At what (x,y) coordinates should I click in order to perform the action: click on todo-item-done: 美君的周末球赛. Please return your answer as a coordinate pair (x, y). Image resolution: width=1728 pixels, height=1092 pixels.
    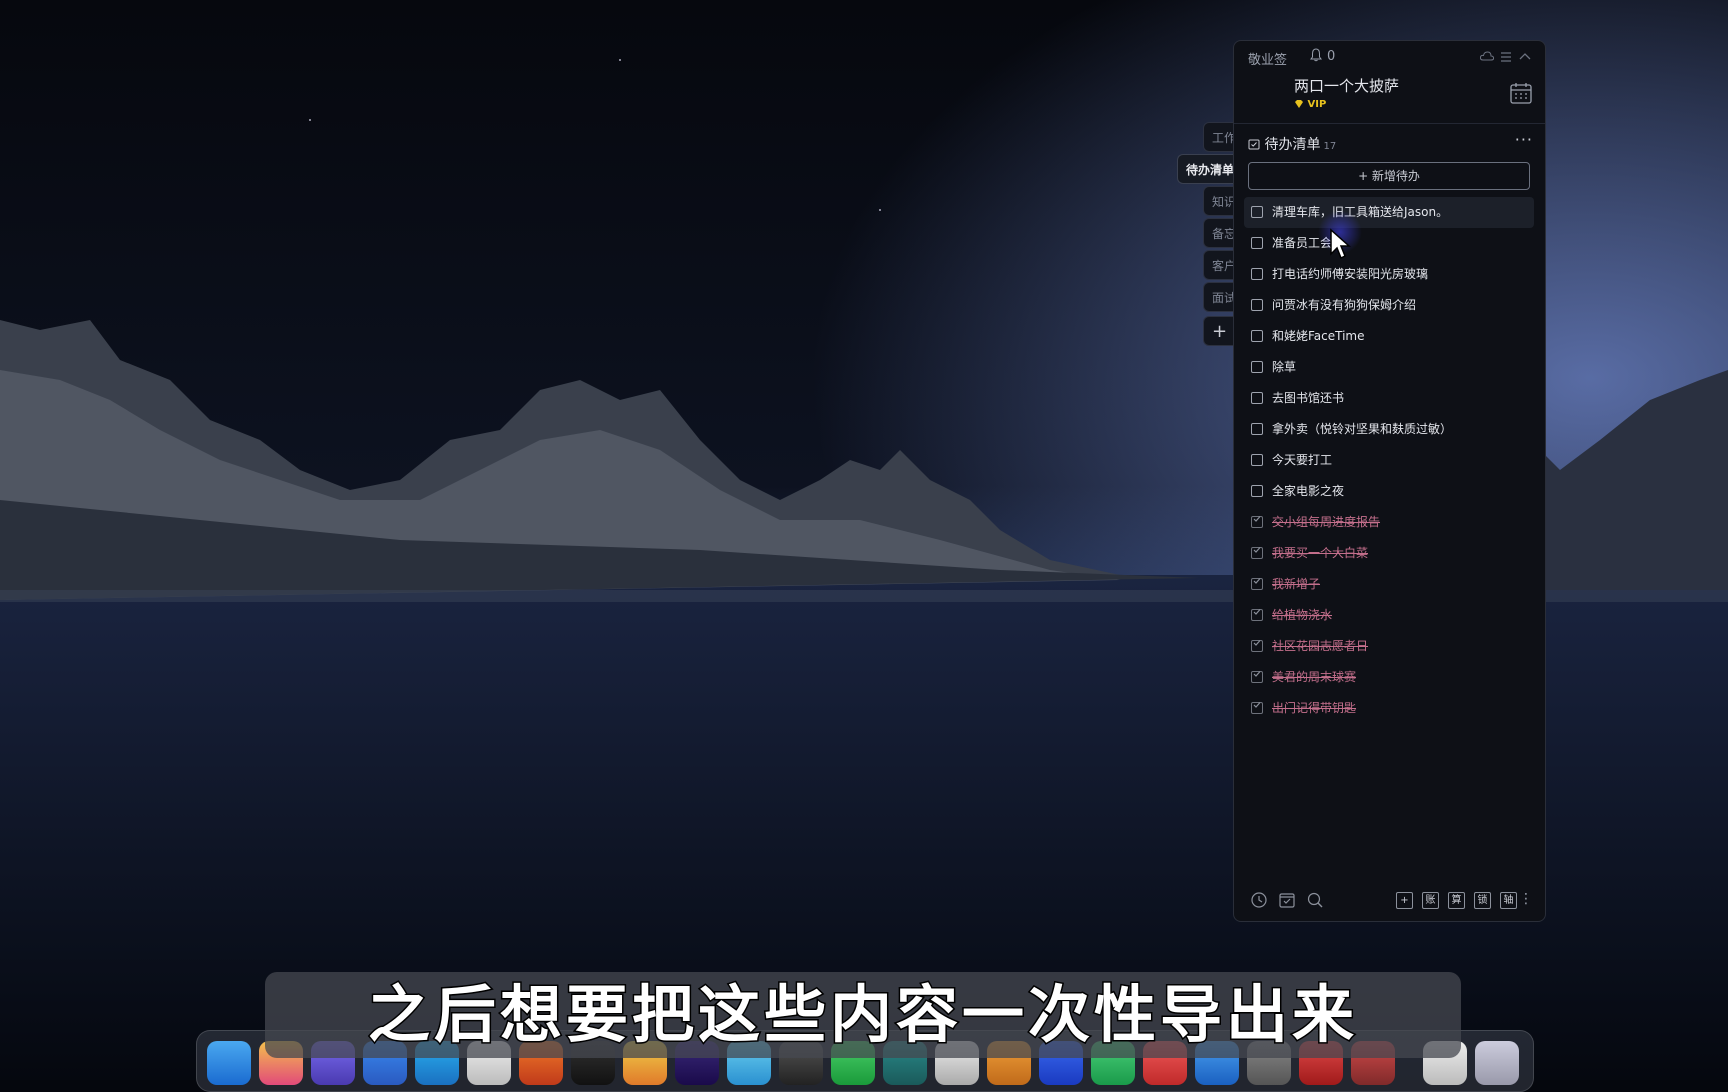
    Looking at the image, I should click on (1389, 677).